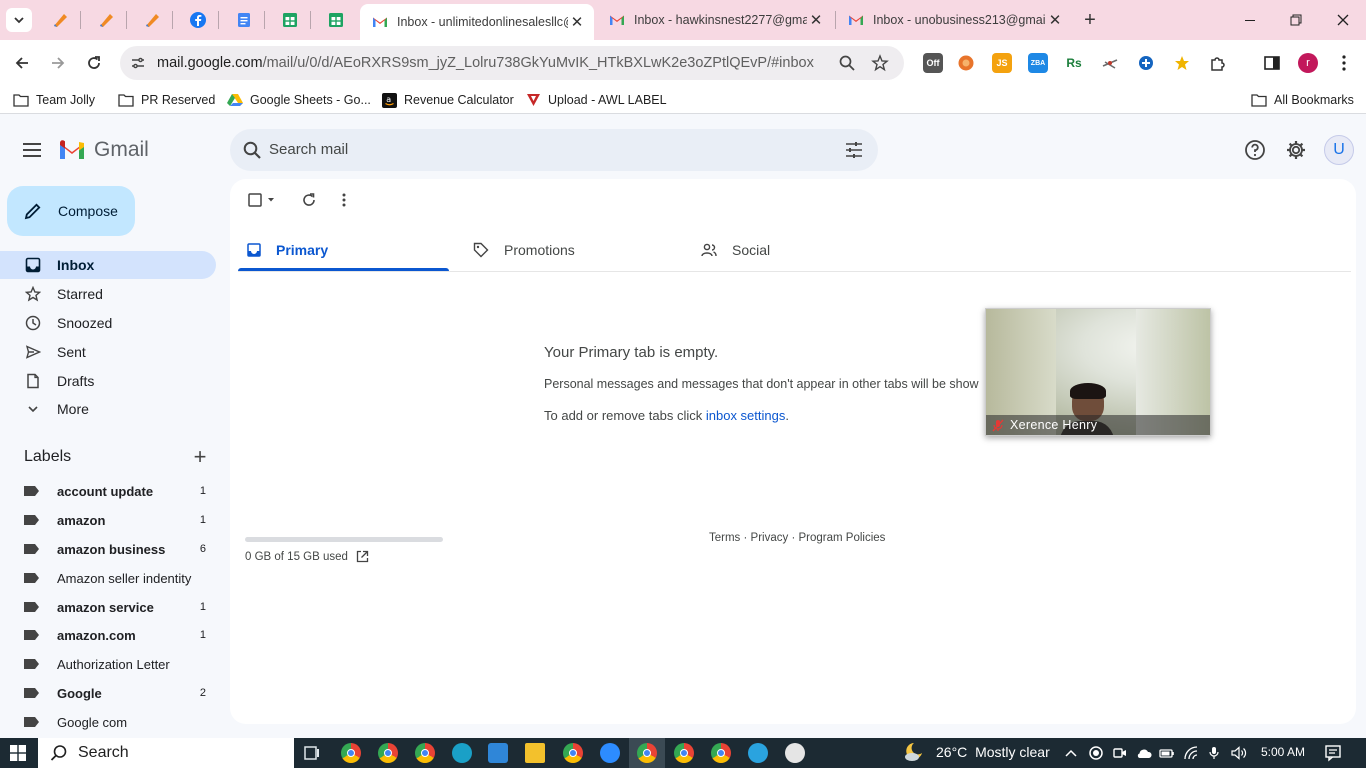 This screenshot has height=768, width=1366. Describe the element at coordinates (108, 381) in the screenshot. I see `nav-drafts: Drafts` at that location.